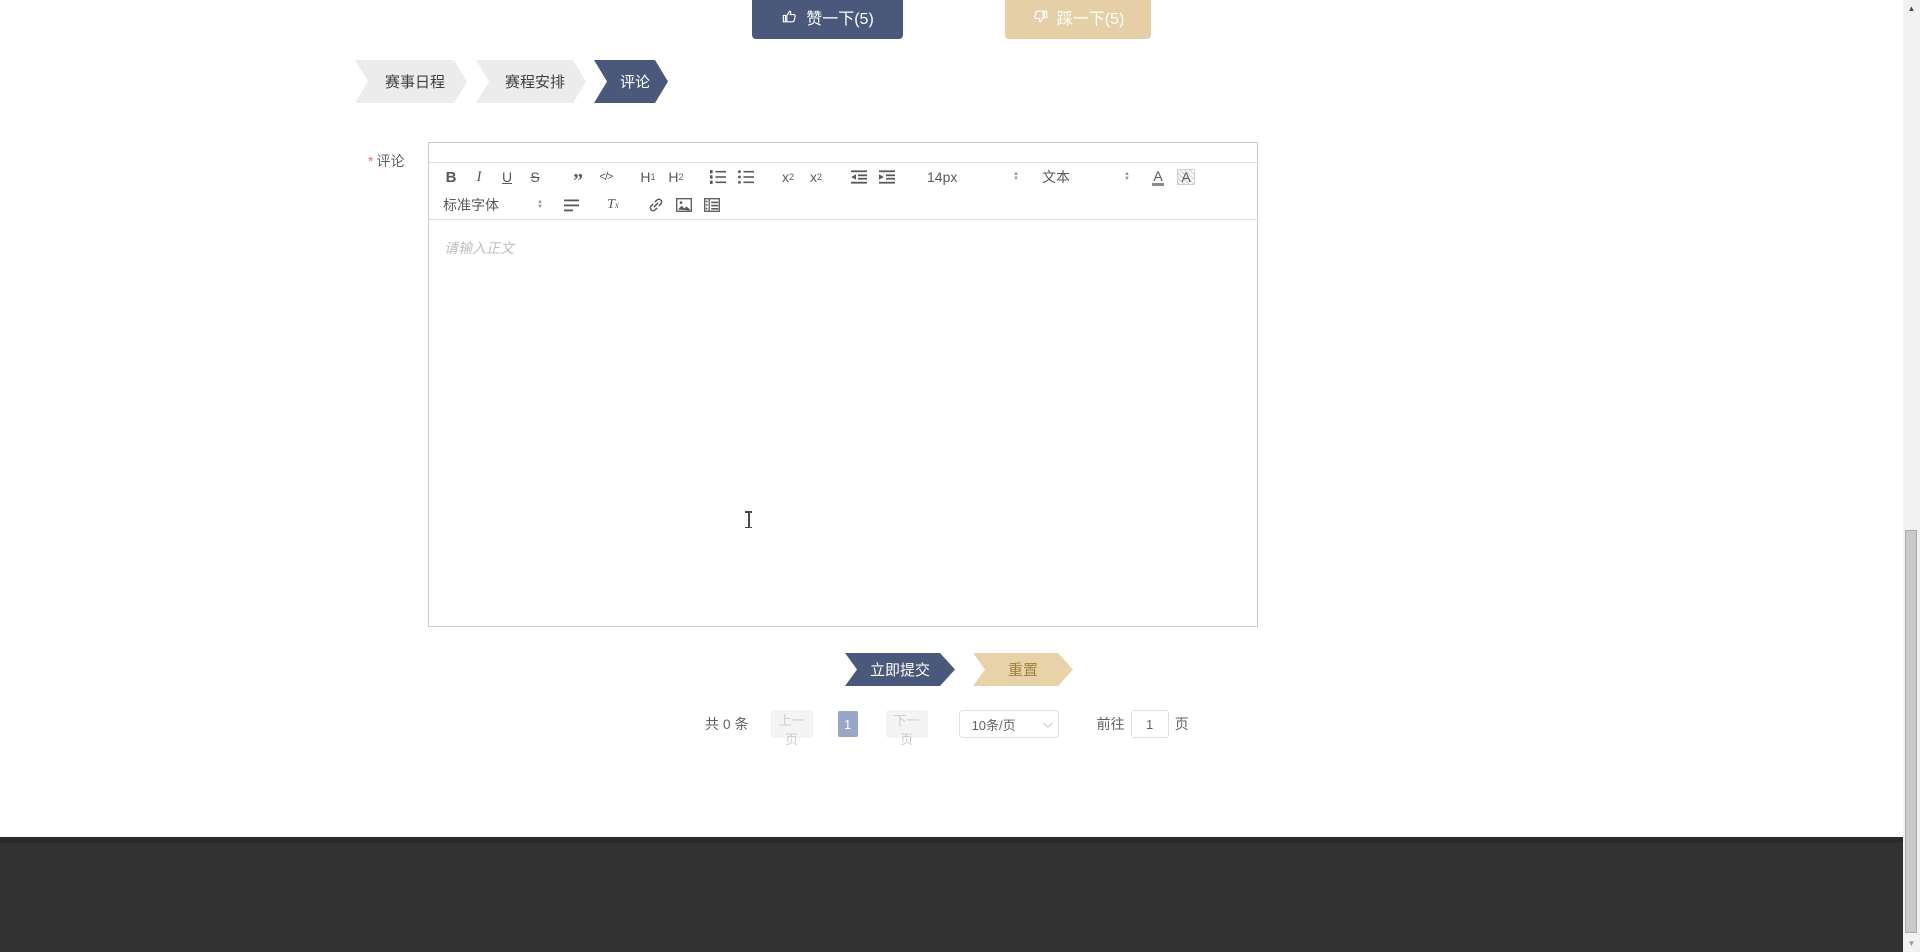 The width and height of the screenshot is (1920, 952). I want to click on ordered-list-icon, so click(718, 177).